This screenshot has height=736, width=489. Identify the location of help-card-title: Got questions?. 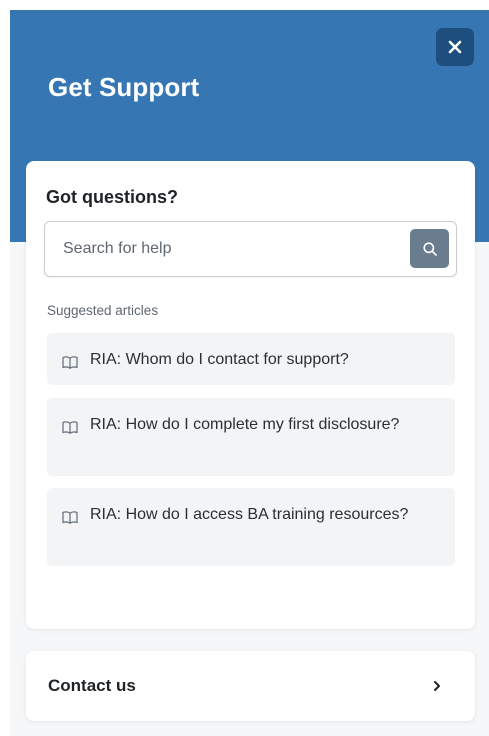
(112, 197).